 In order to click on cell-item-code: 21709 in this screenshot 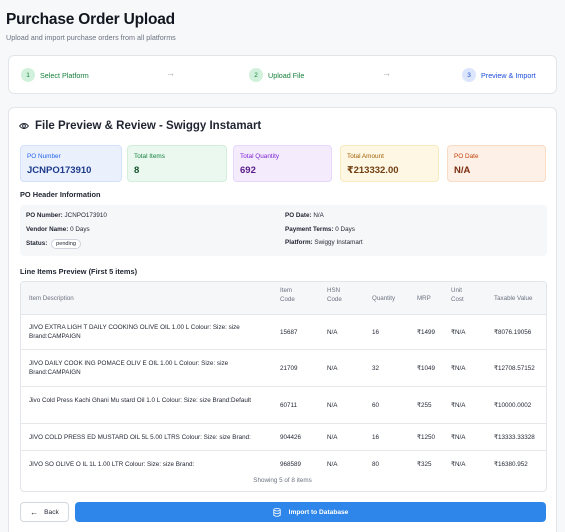, I will do `click(289, 368)`.